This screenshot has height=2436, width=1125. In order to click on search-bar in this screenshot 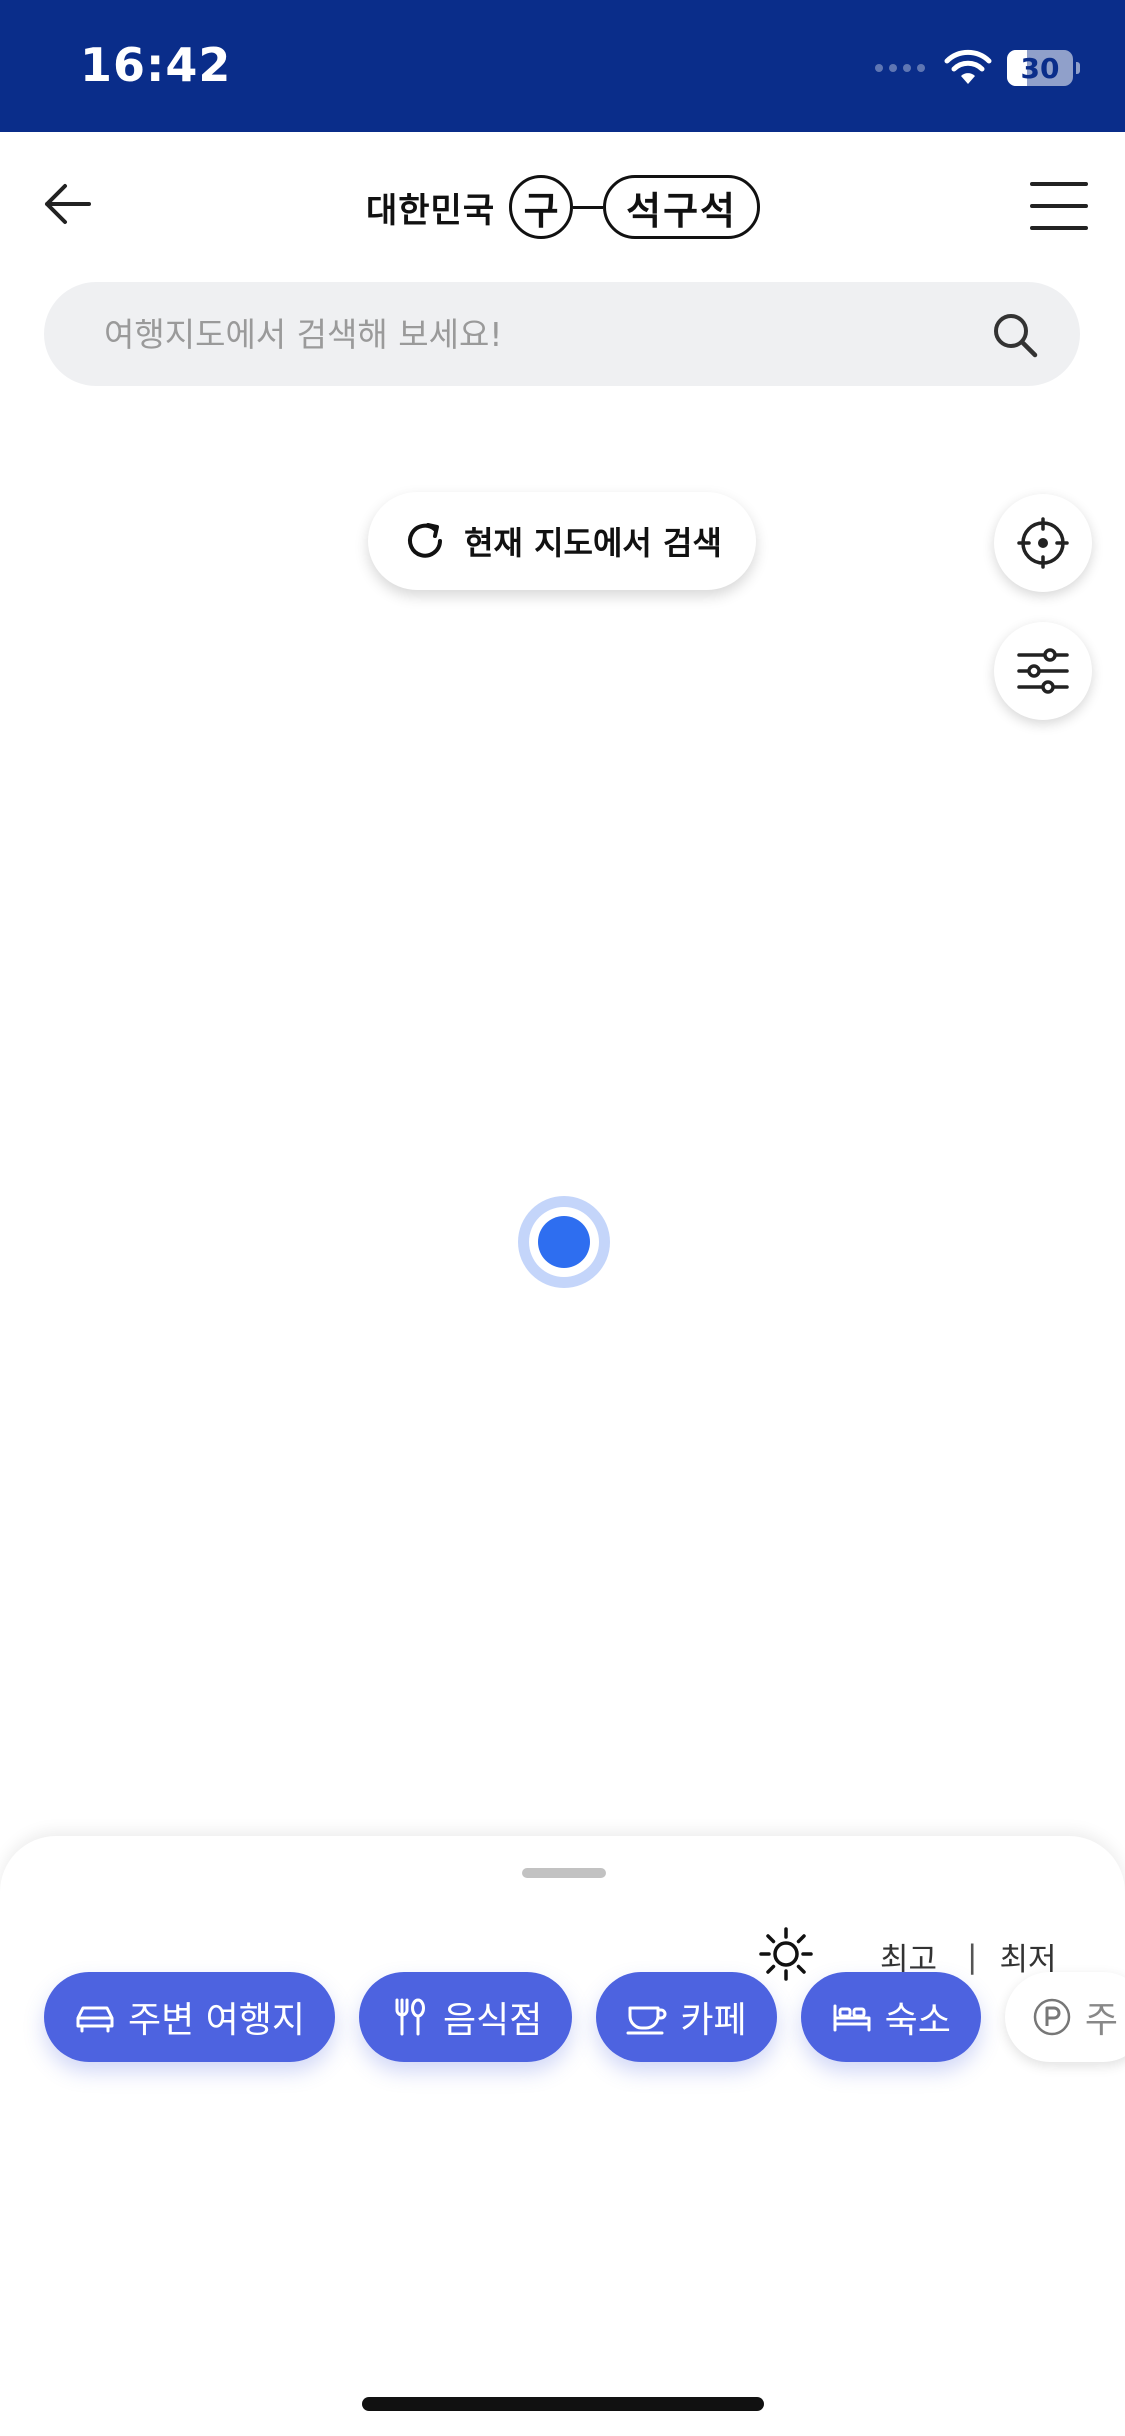, I will do `click(562, 334)`.